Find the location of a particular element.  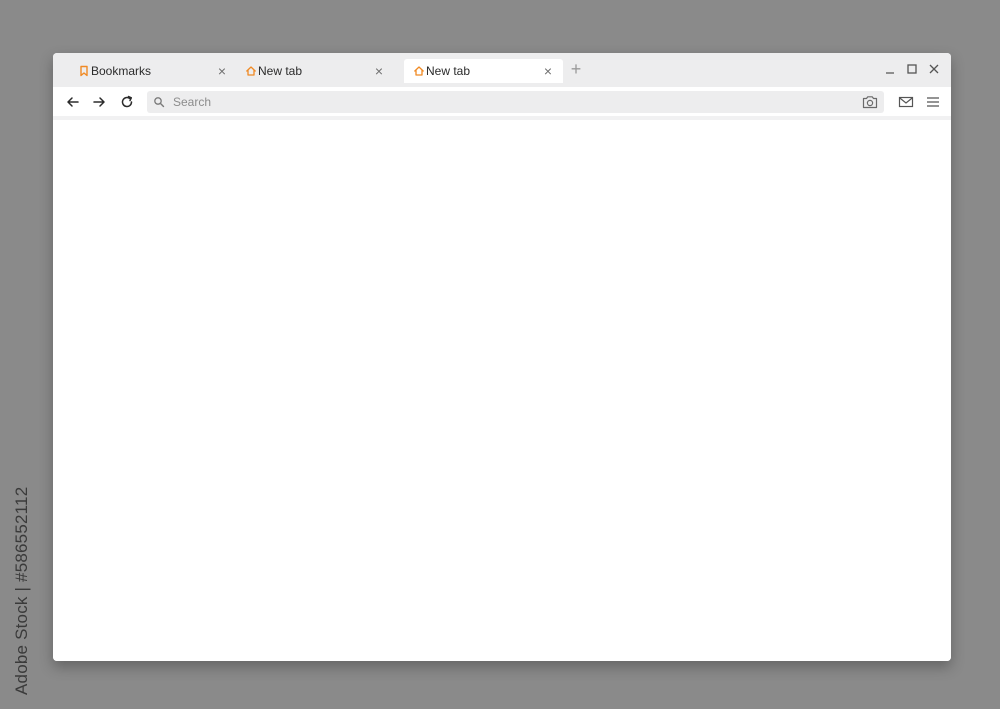

reload-button is located at coordinates (127, 102).